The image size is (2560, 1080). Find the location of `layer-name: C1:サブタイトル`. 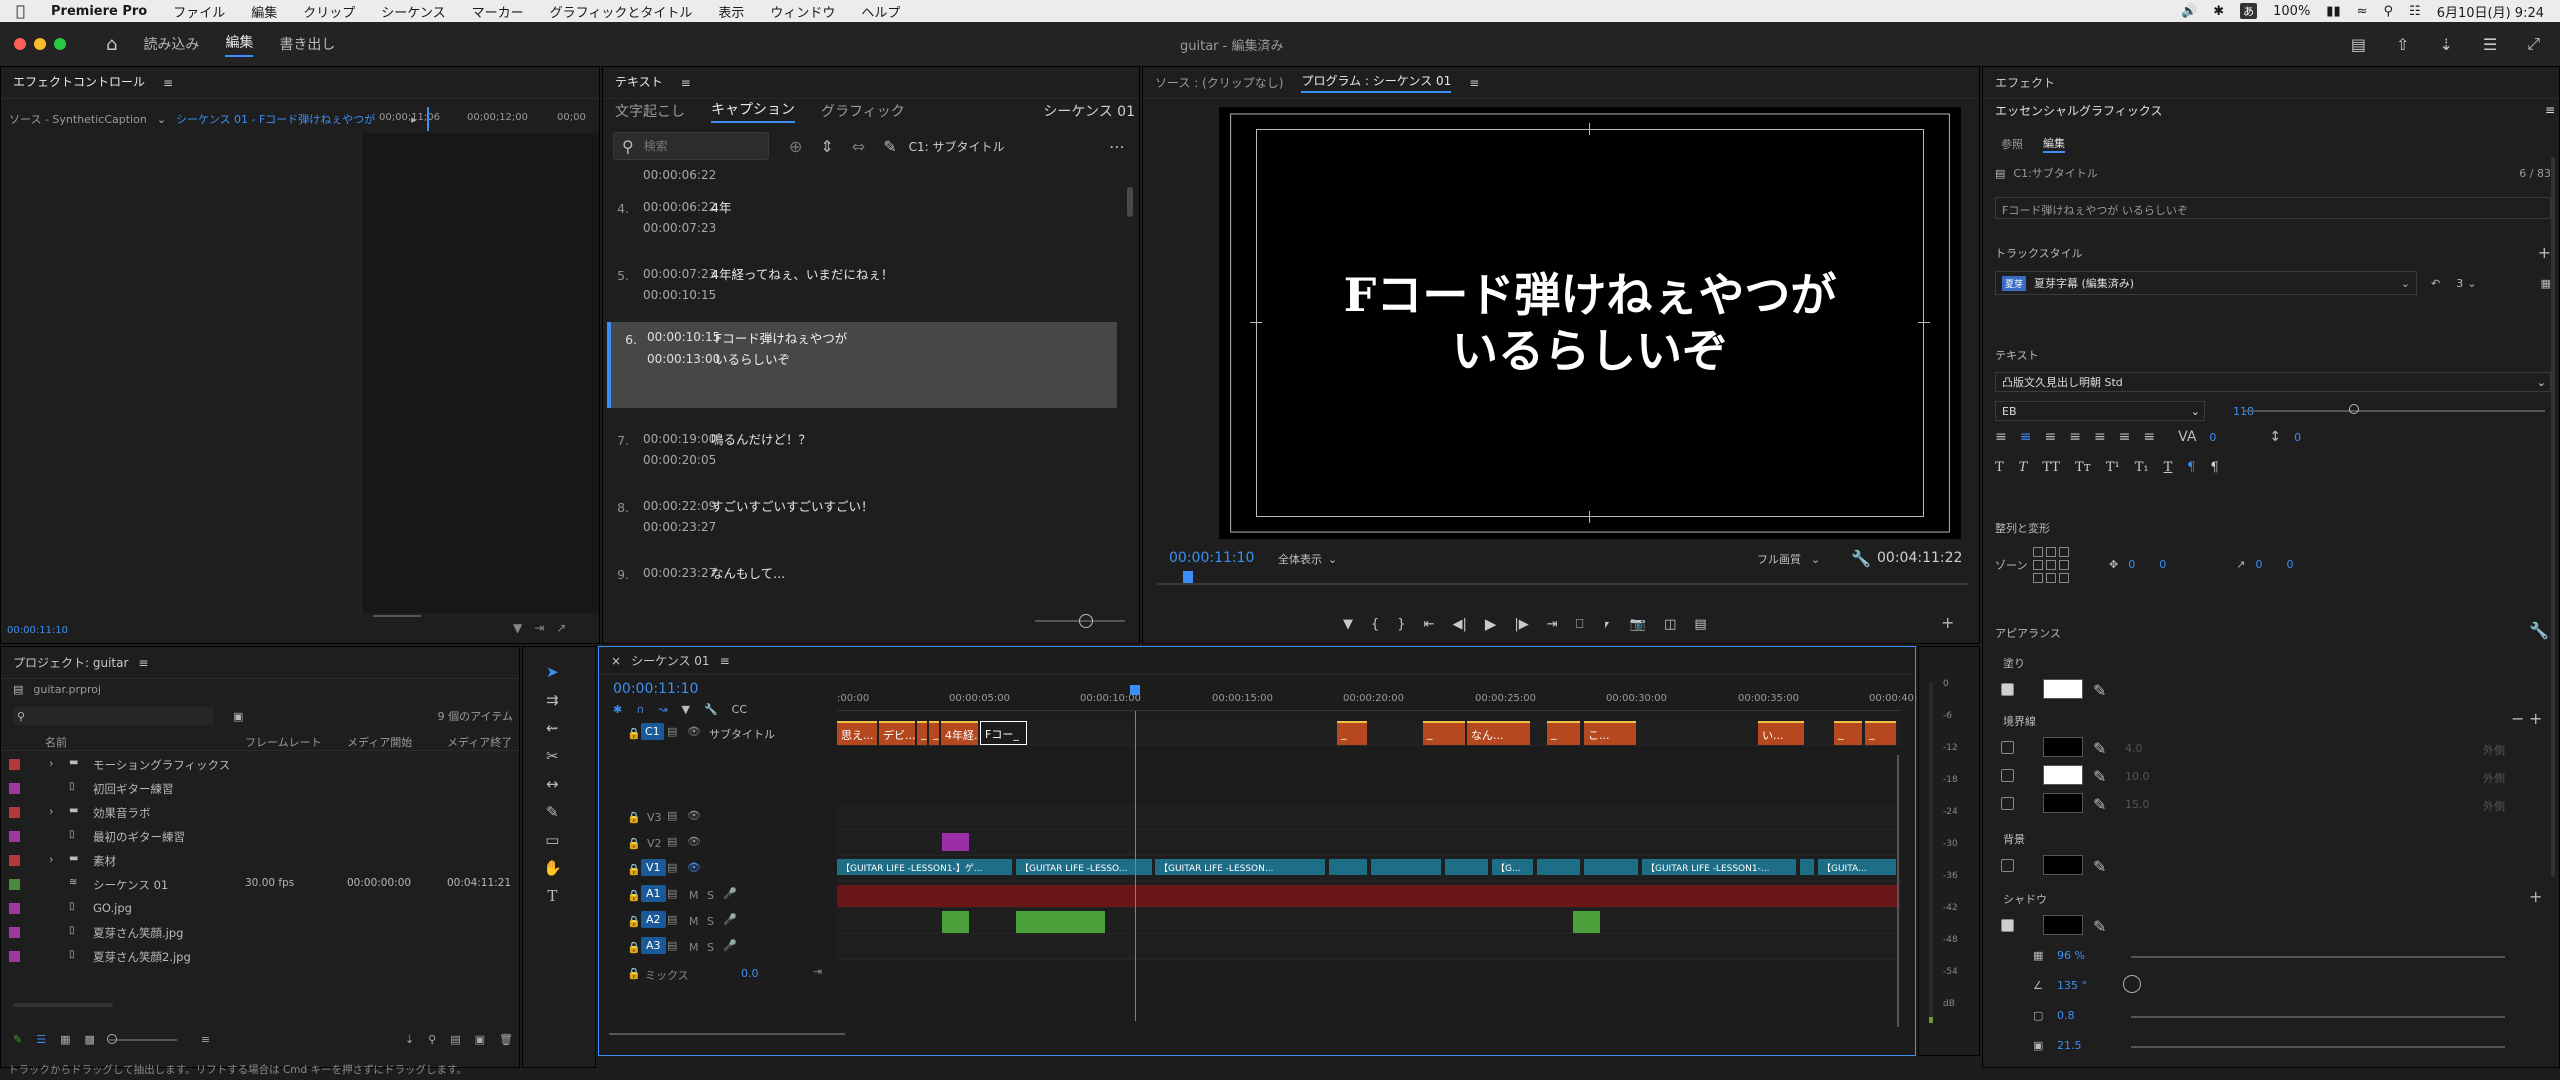

layer-name: C1:サブタイトル is located at coordinates (2055, 173).